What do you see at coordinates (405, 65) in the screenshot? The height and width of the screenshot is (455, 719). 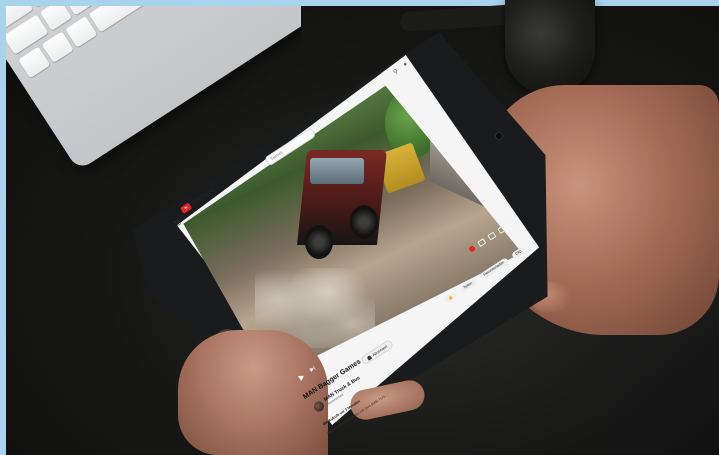 I see `bell-icon: ●` at bounding box center [405, 65].